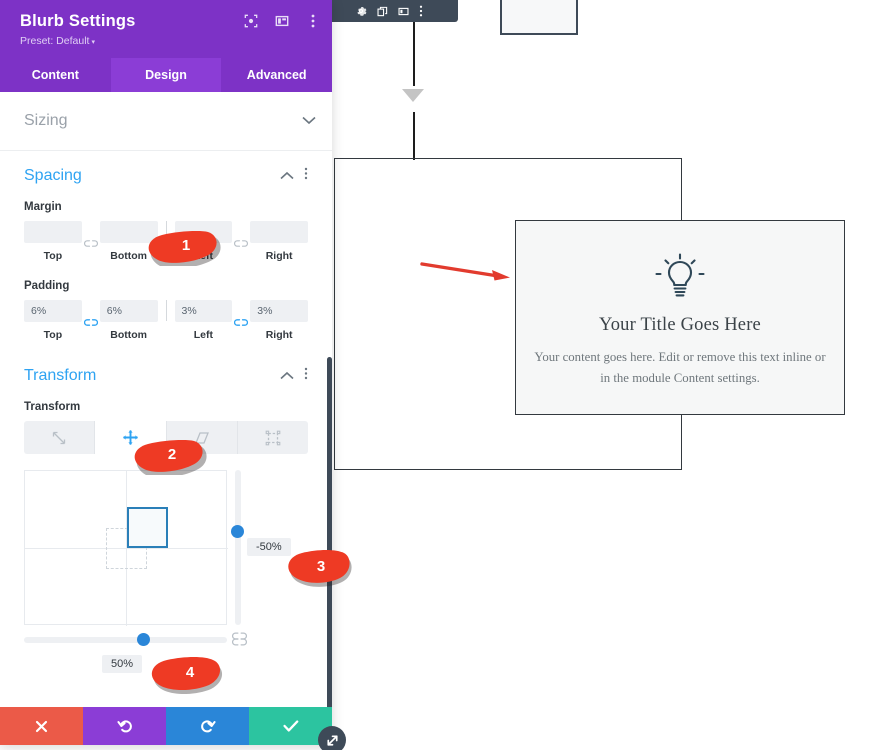  I want to click on padding-topbottom-link-icon, so click(91, 321).